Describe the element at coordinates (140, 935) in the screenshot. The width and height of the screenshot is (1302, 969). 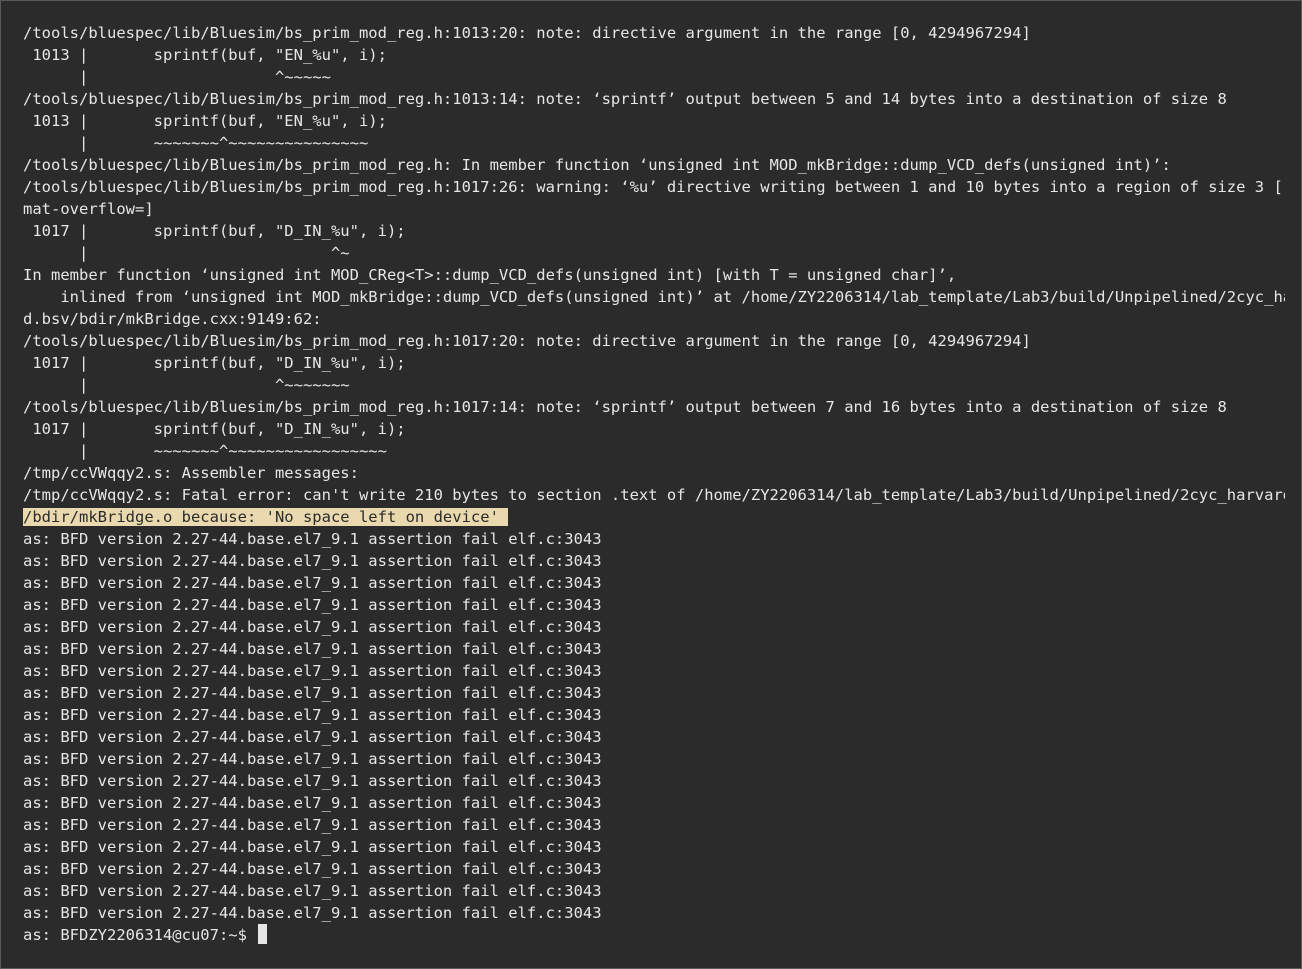
I see `shell-prompt: as: BFDZY2206314@cu07:~$` at that location.